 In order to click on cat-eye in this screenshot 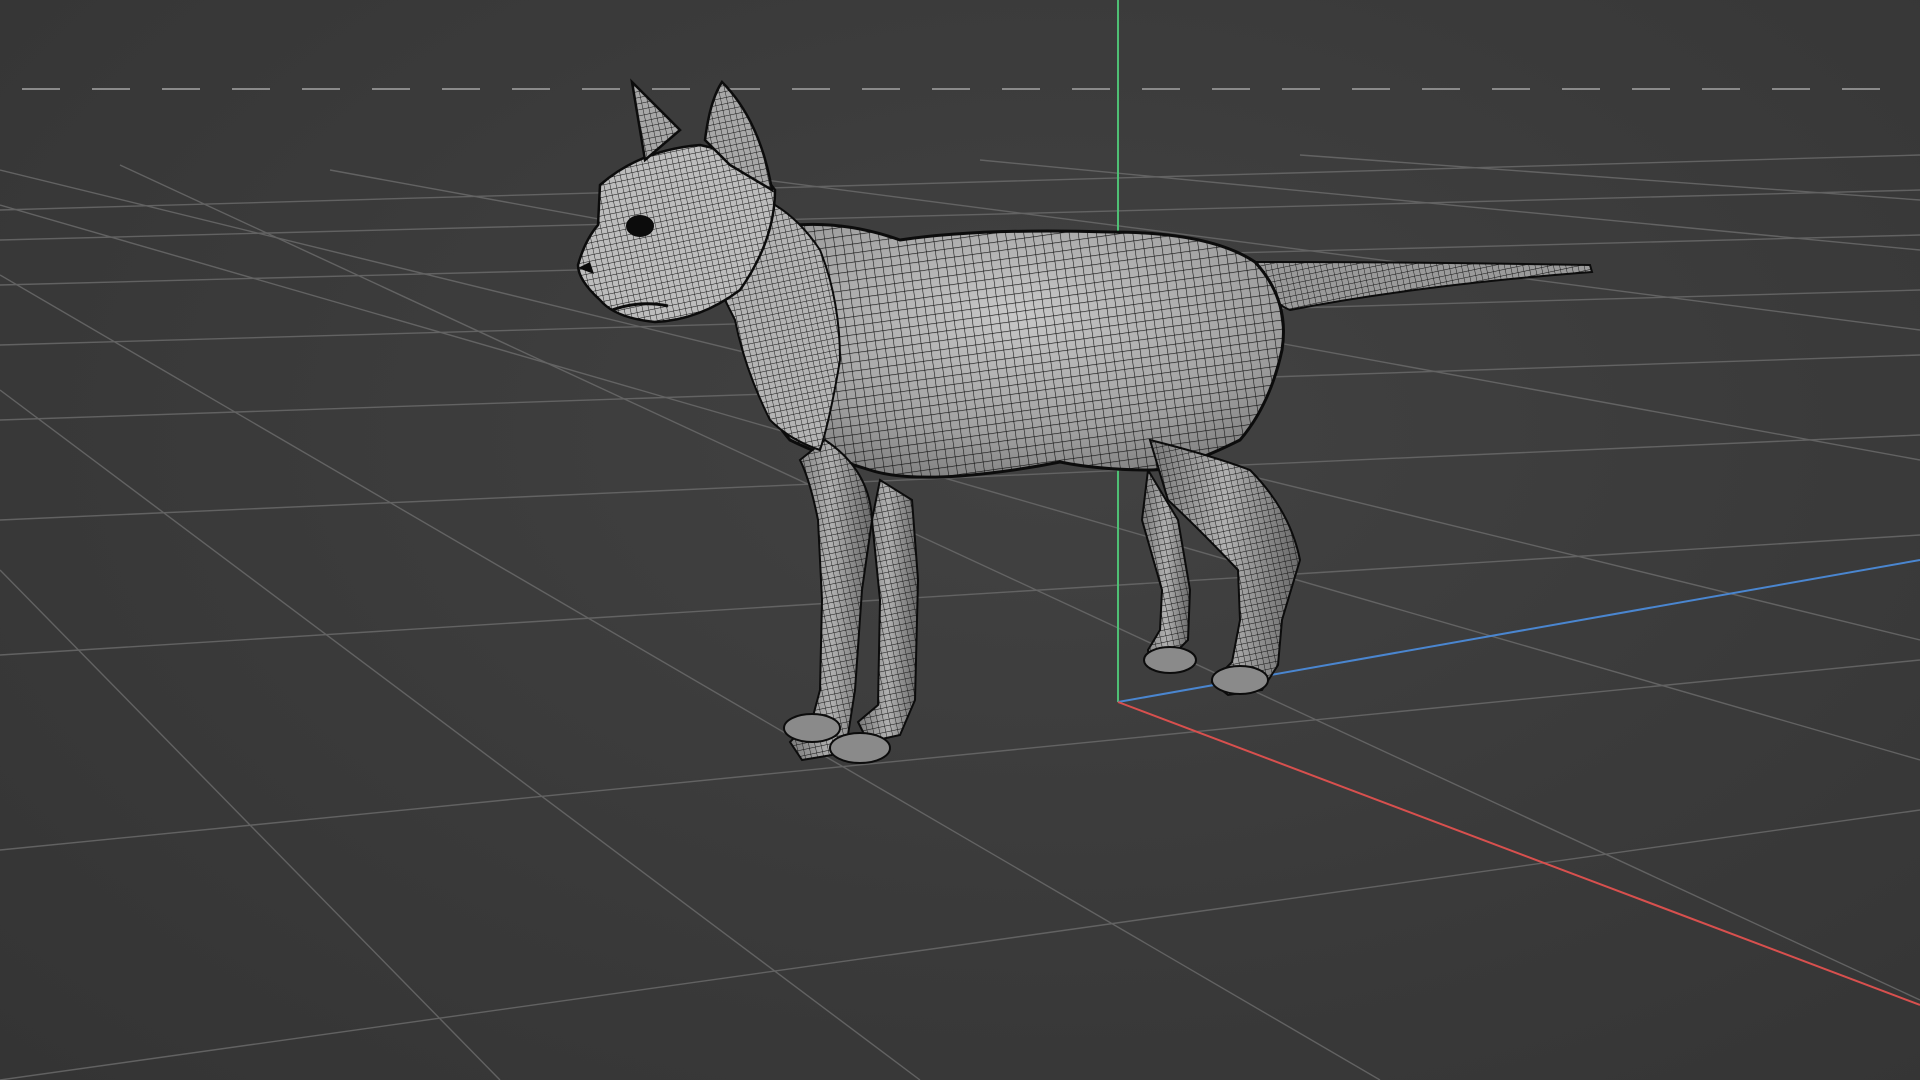, I will do `click(640, 226)`.